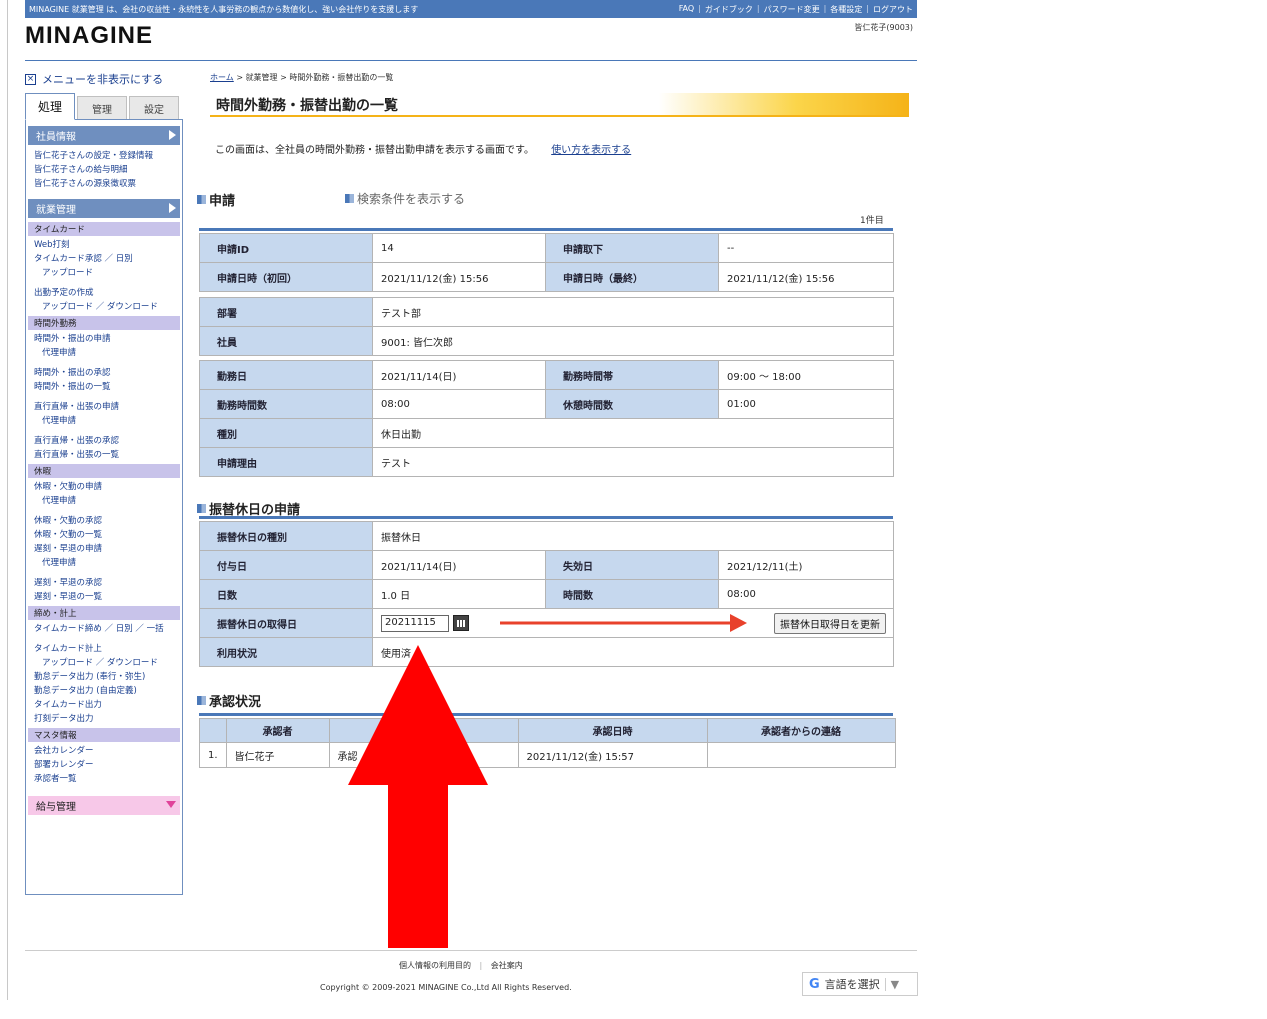  Describe the element at coordinates (461, 623) in the screenshot. I see `calendar-icon` at that location.